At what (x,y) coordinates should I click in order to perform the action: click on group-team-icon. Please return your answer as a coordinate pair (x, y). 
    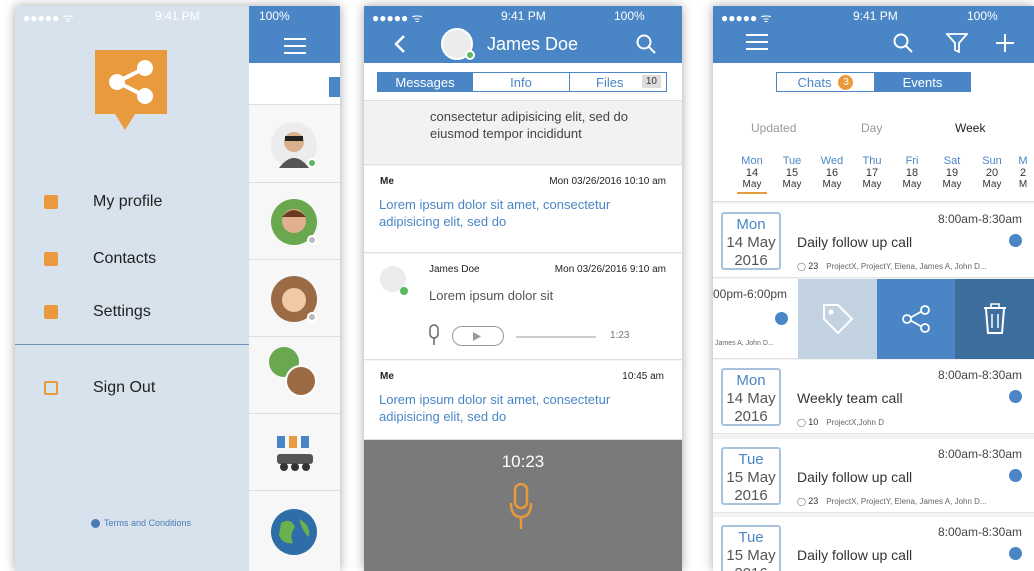
    Looking at the image, I should click on (295, 453).